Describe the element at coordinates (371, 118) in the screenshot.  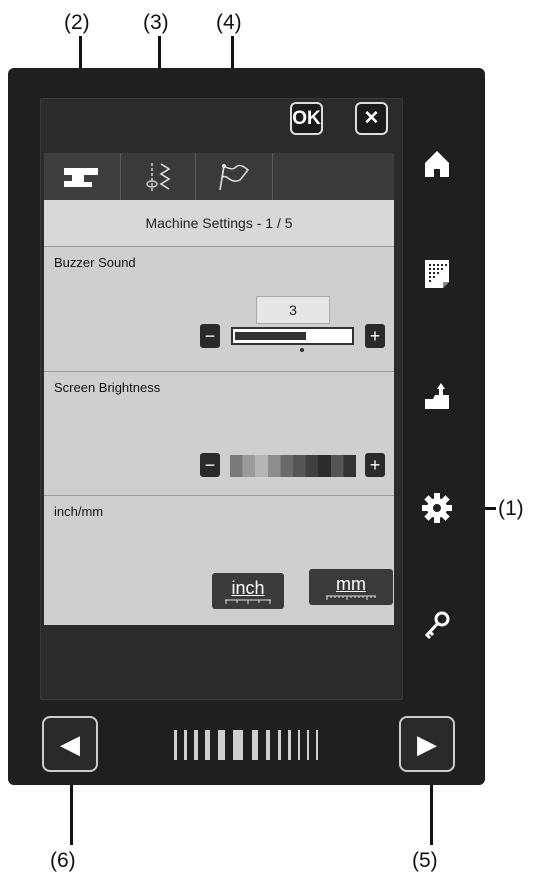
I see `close-button: ✕` at that location.